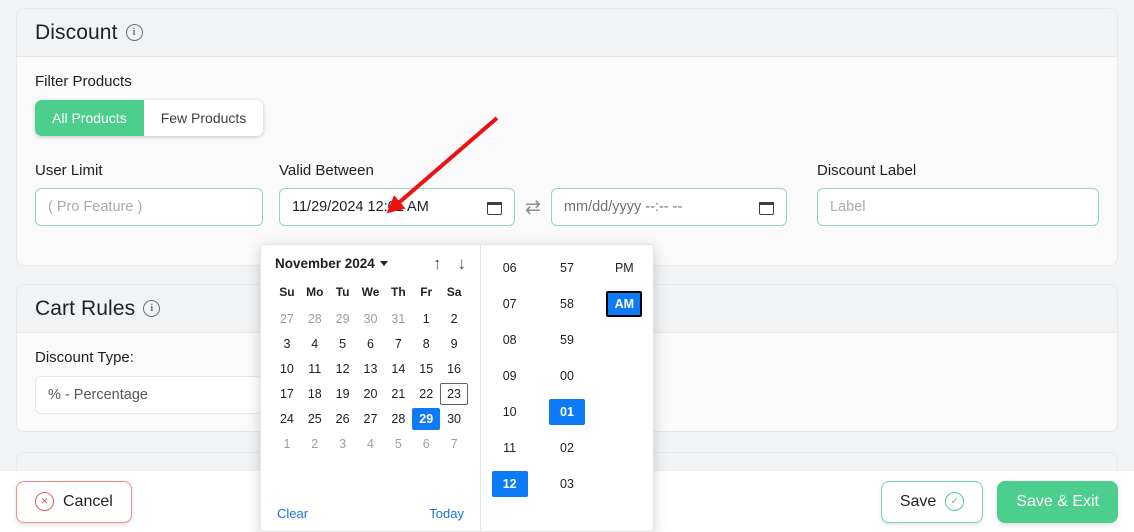 This screenshot has height=532, width=1134. Describe the element at coordinates (624, 389) in the screenshot. I see `meridiem-column: PM AM` at that location.